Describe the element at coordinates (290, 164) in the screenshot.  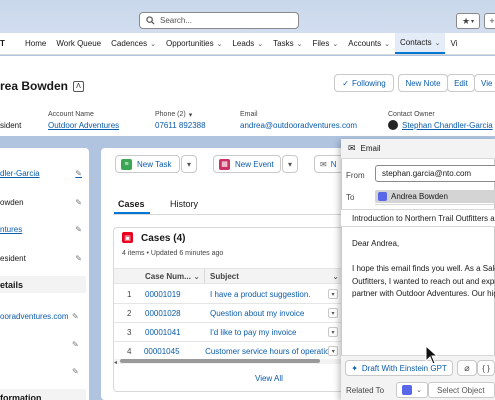
I see `new-event-menu-button: ▾` at that location.